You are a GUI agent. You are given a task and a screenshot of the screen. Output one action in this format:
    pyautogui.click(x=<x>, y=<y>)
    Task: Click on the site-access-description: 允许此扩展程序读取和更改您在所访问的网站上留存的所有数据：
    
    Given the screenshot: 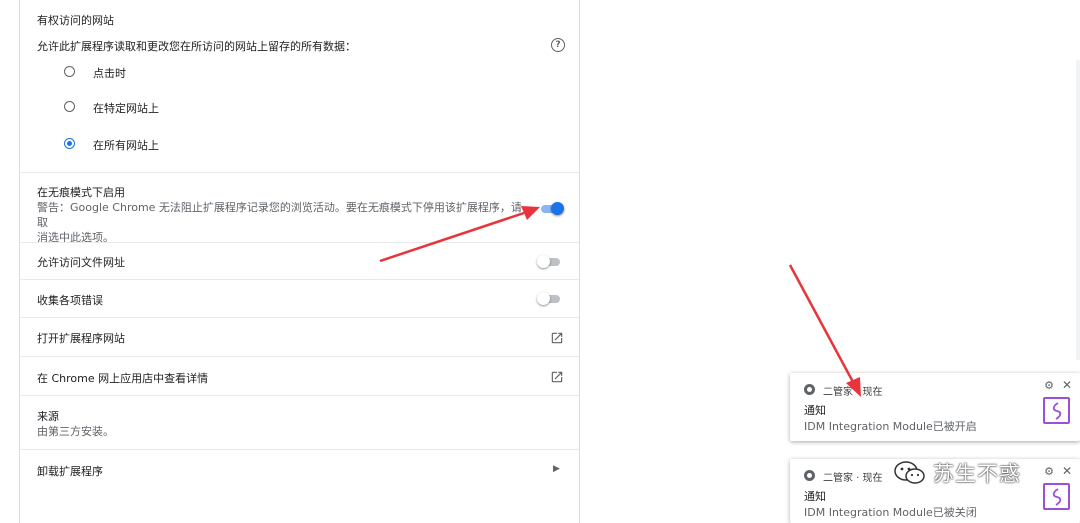 What is the action you would take?
    pyautogui.click(x=196, y=46)
    